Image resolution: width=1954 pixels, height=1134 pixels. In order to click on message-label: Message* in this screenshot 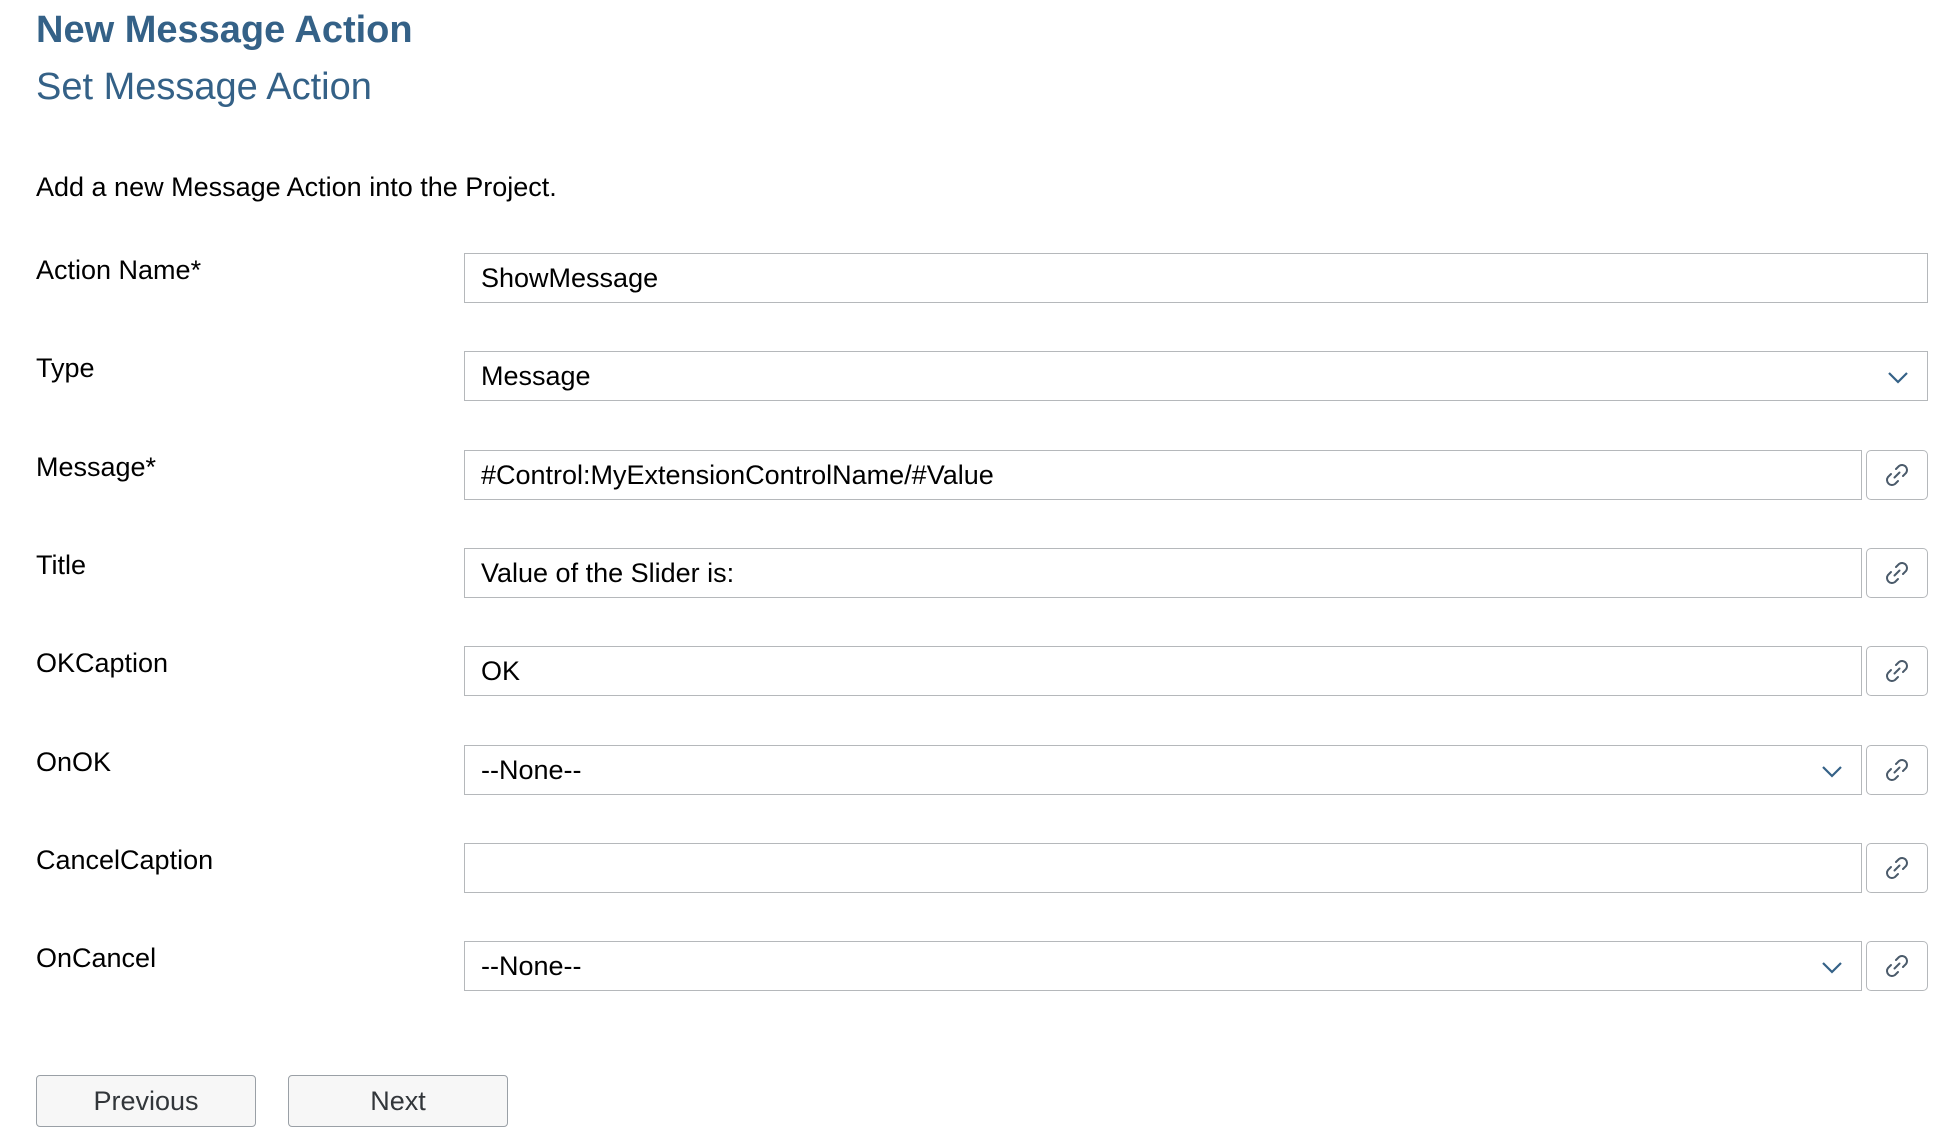, I will do `click(96, 467)`.